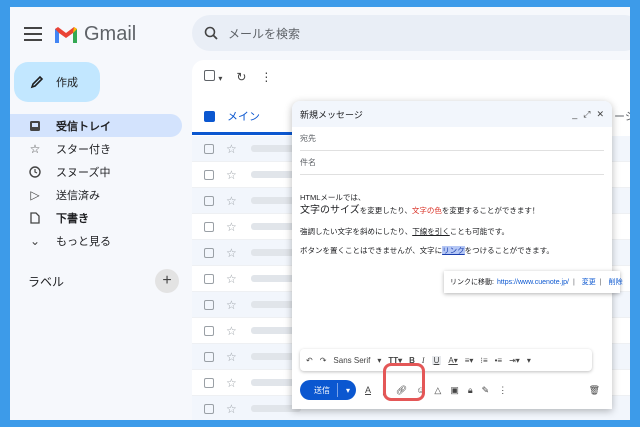 This screenshot has width=640, height=427. Describe the element at coordinates (452, 360) in the screenshot. I see `text-color-icon: A▾` at that location.